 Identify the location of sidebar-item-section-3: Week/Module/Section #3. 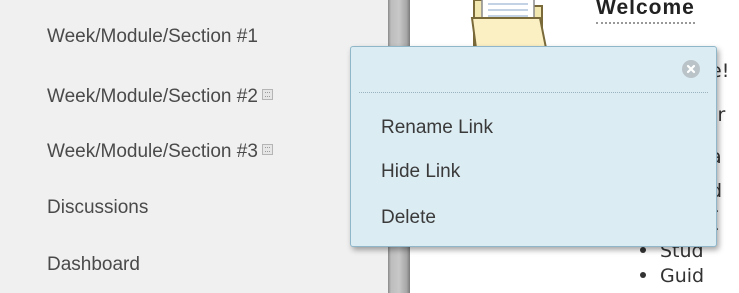
(160, 152).